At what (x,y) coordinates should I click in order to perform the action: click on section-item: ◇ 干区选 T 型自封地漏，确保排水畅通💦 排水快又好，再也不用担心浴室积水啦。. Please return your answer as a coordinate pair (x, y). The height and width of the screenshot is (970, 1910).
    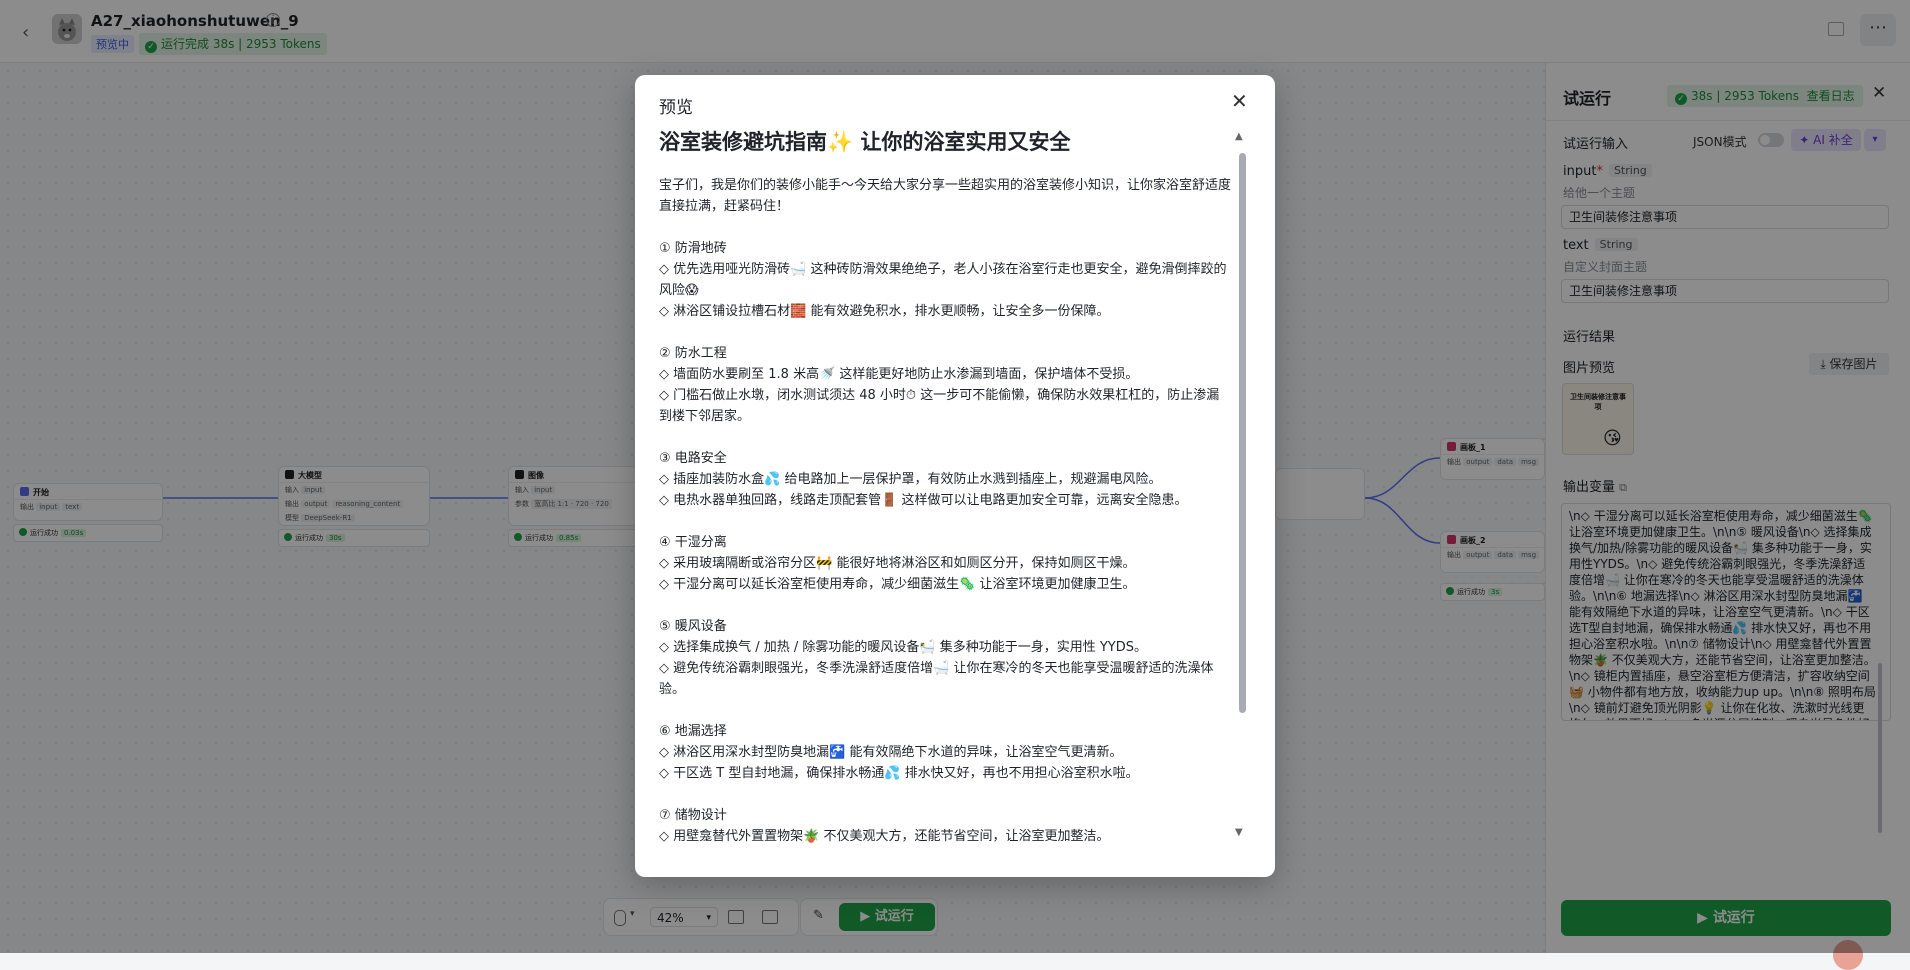
    Looking at the image, I should click on (899, 773).